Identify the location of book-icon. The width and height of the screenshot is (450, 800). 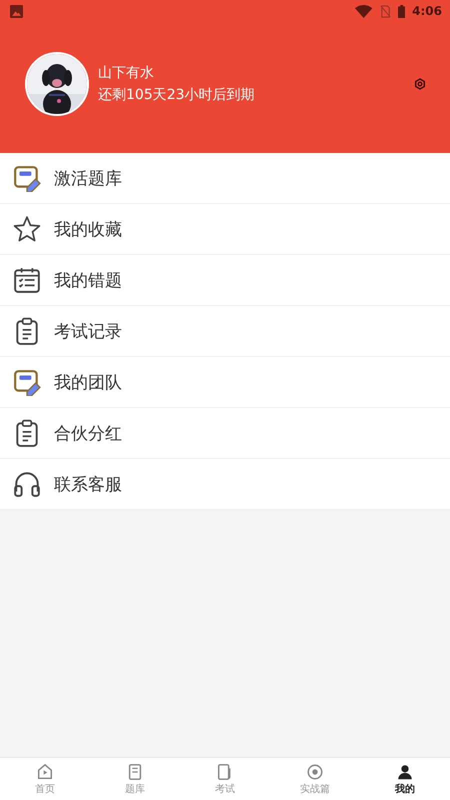
(135, 771).